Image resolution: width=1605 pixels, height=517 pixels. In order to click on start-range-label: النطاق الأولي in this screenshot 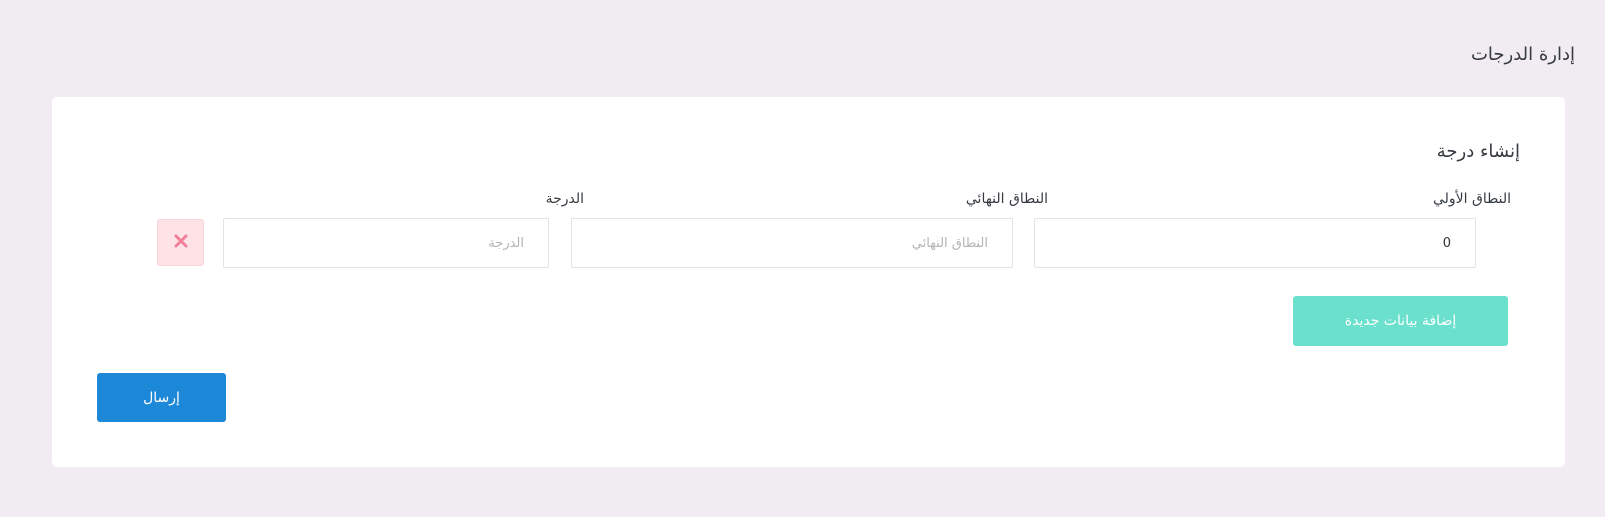, I will do `click(1471, 199)`.